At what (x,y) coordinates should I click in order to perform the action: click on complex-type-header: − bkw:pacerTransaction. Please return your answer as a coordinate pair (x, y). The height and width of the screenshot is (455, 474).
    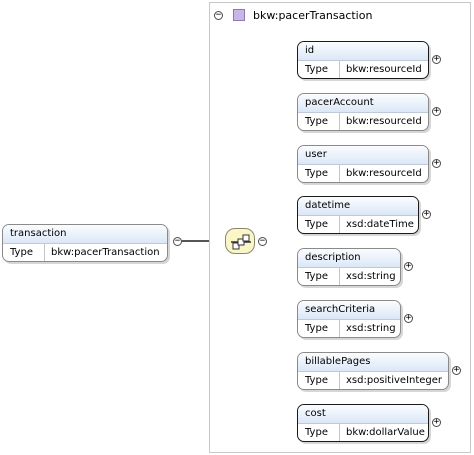
    Looking at the image, I should click on (293, 15).